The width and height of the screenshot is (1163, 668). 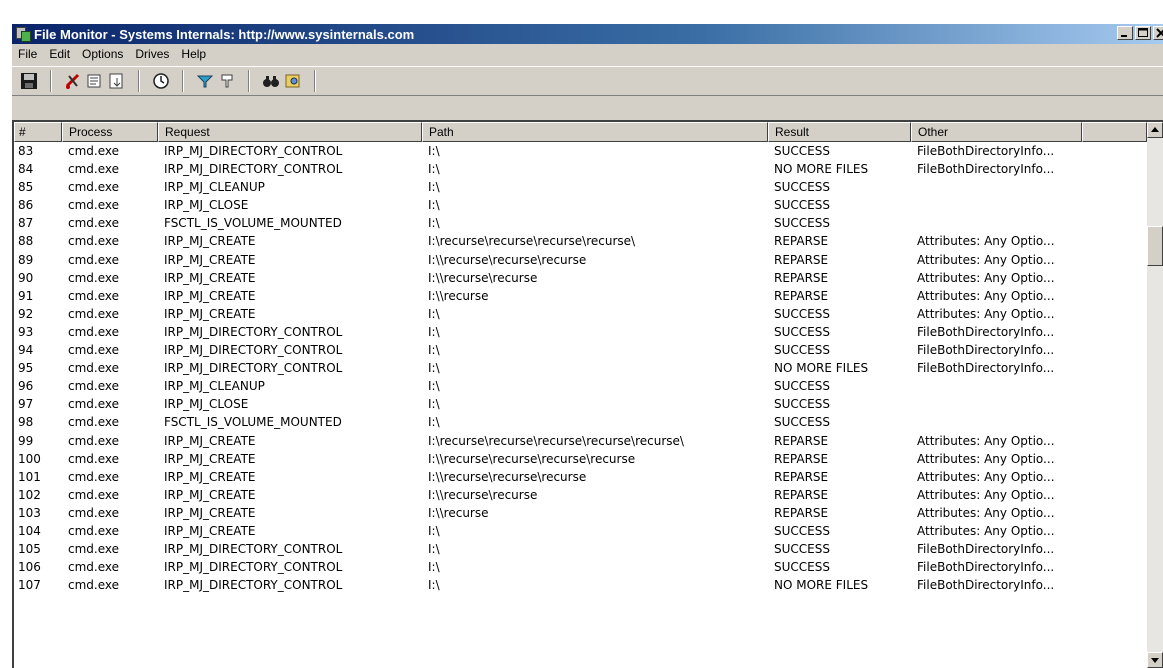 What do you see at coordinates (193, 54) in the screenshot?
I see `menu-help: Help` at bounding box center [193, 54].